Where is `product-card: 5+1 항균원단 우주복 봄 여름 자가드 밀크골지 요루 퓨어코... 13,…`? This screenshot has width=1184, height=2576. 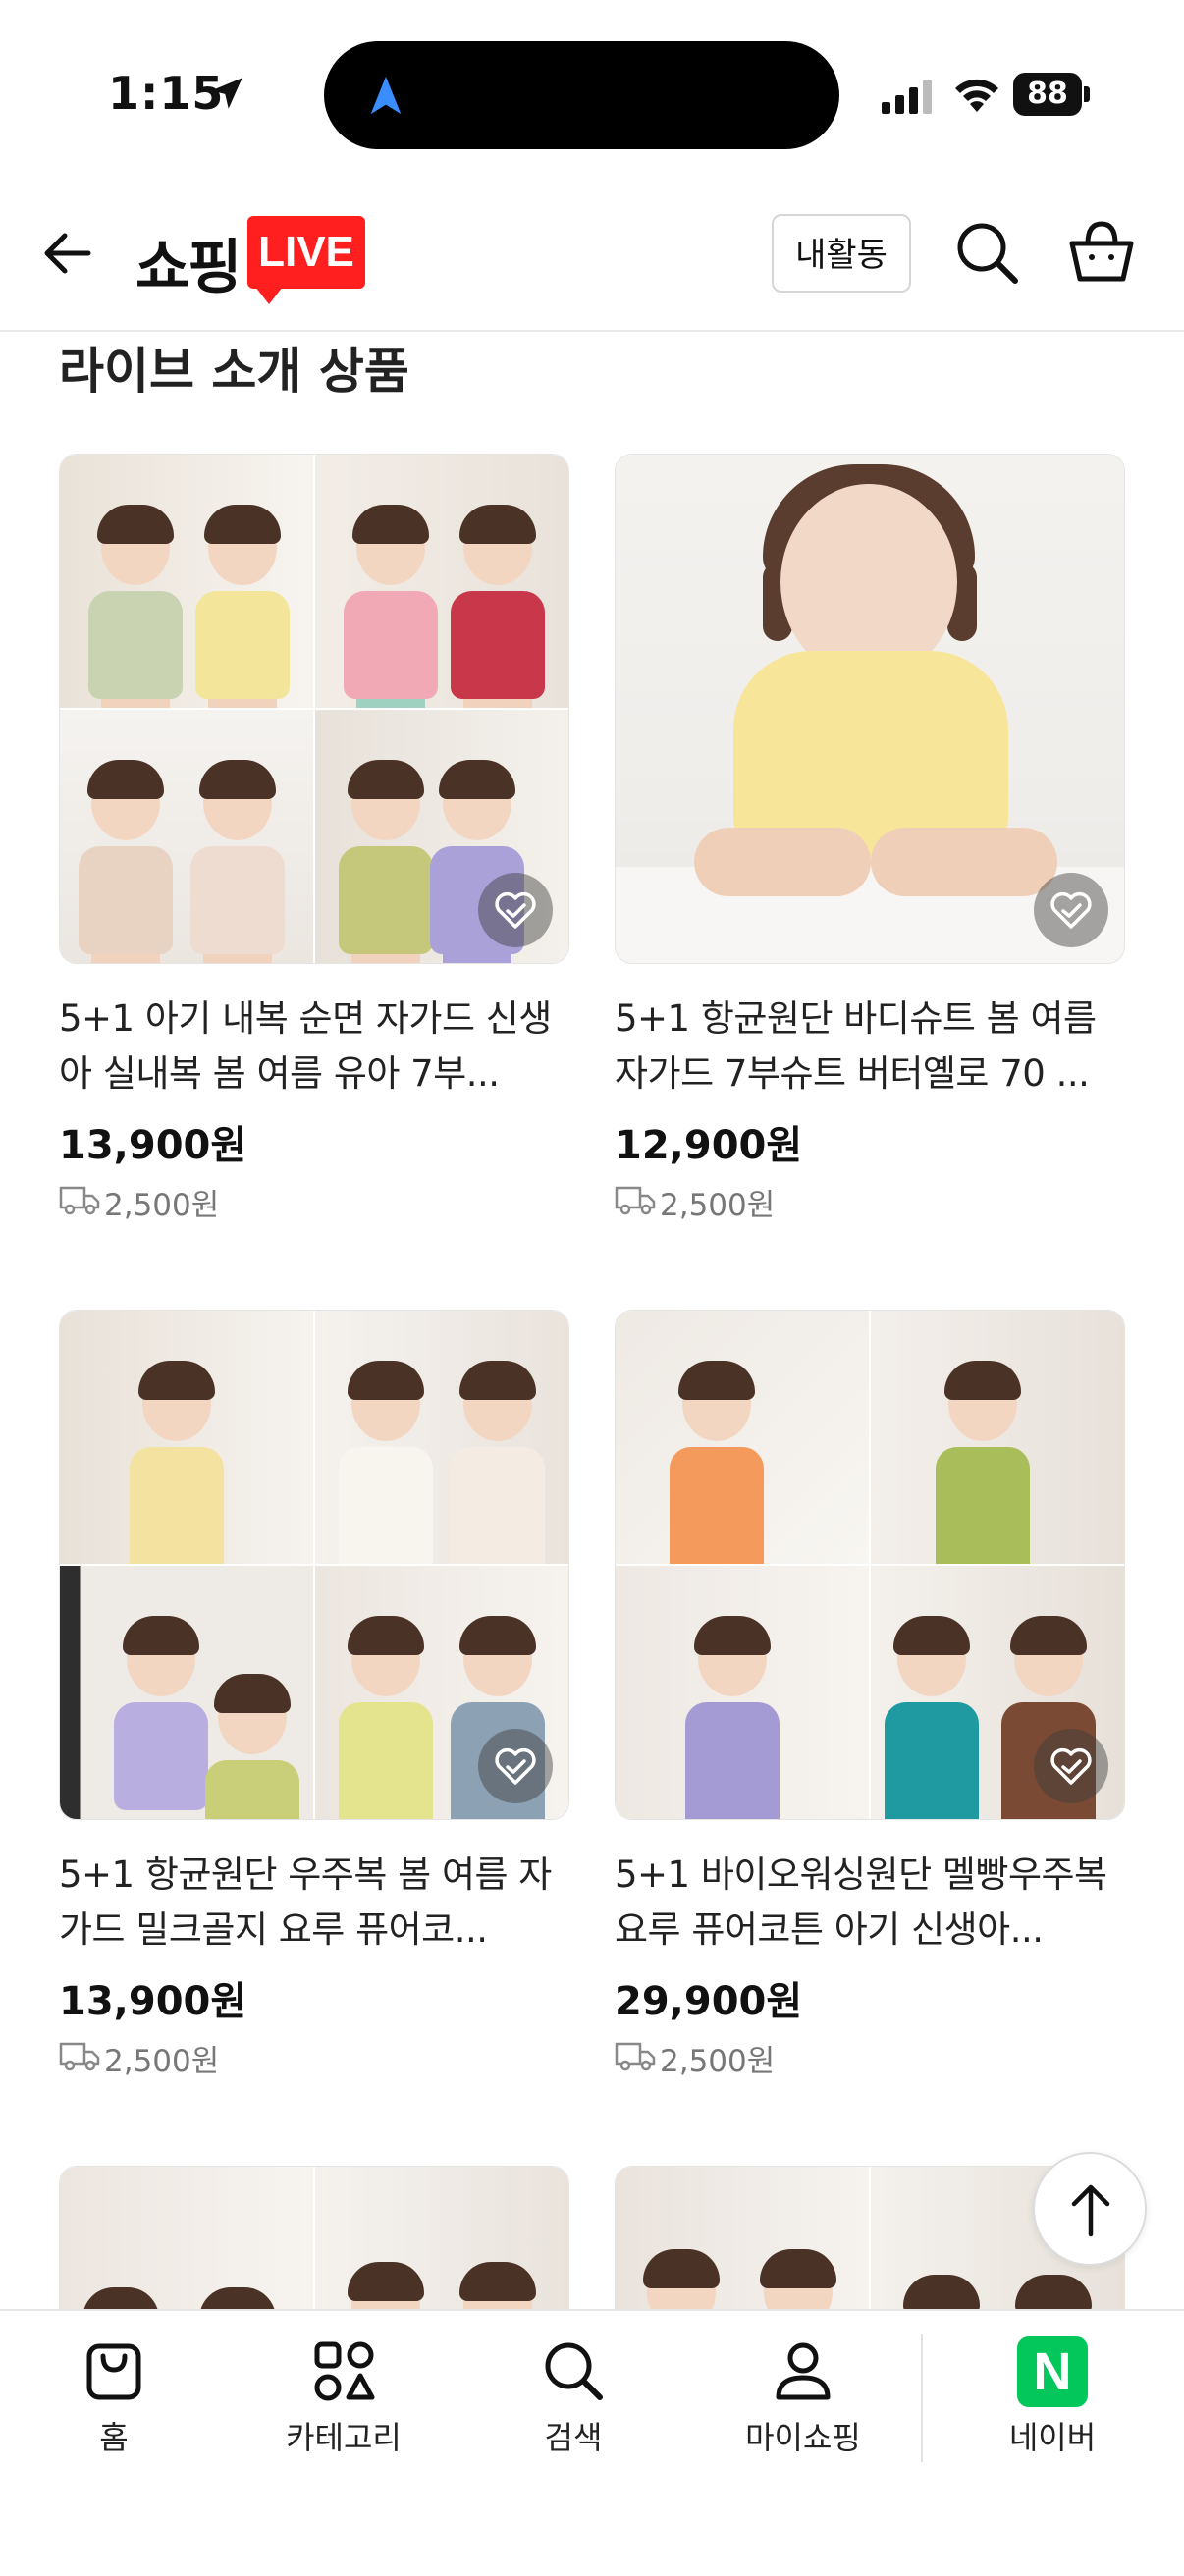
product-card: 5+1 항균원단 우주복 봄 여름 자가드 밀크골지 요루 퓨어코... 13,… is located at coordinates (314, 1694).